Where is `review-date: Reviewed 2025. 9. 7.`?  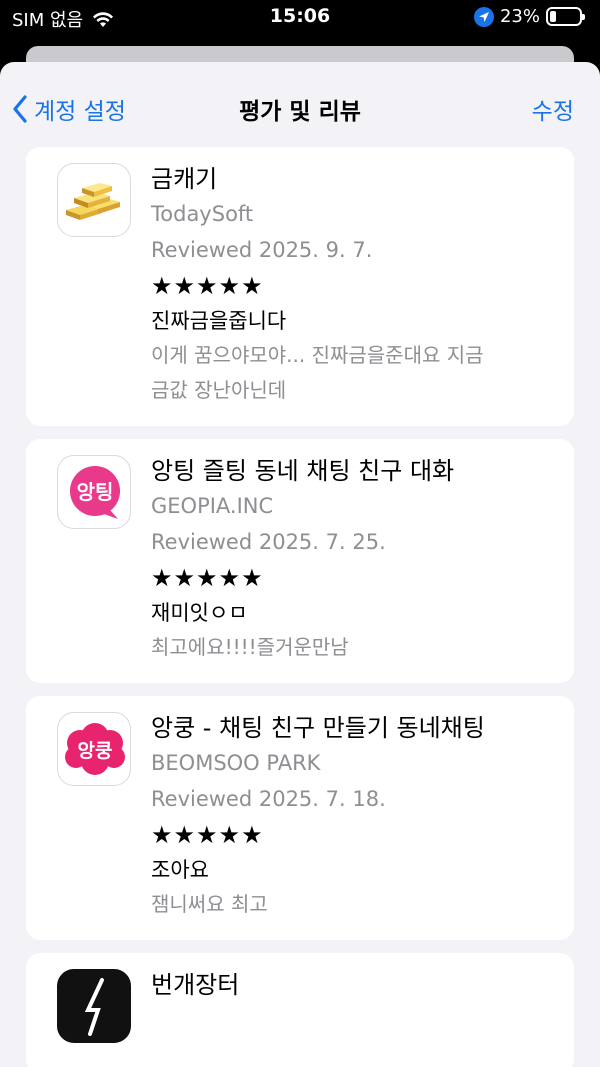
review-date: Reviewed 2025. 9. 7. is located at coordinates (262, 250).